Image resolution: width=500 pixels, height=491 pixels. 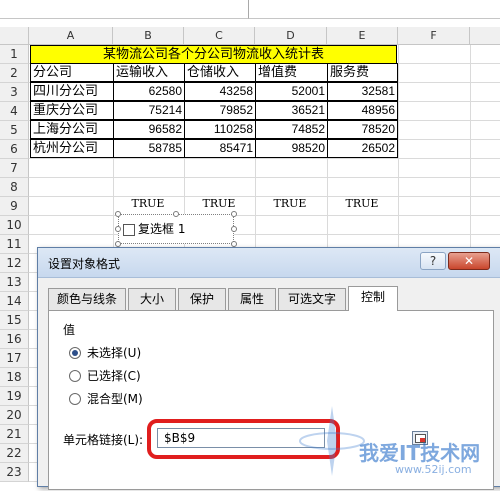 What do you see at coordinates (162, 229) in the screenshot?
I see `checkbox-label: 复选框 1` at bounding box center [162, 229].